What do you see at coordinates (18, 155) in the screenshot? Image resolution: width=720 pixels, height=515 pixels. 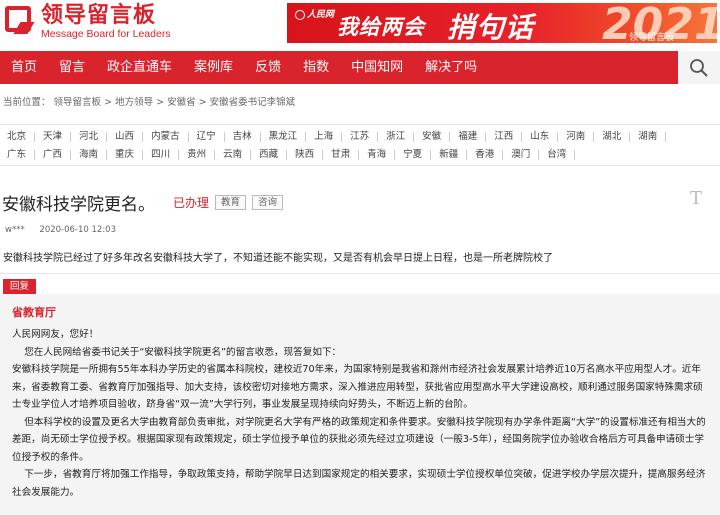 I see `region-link: 广东` at bounding box center [18, 155].